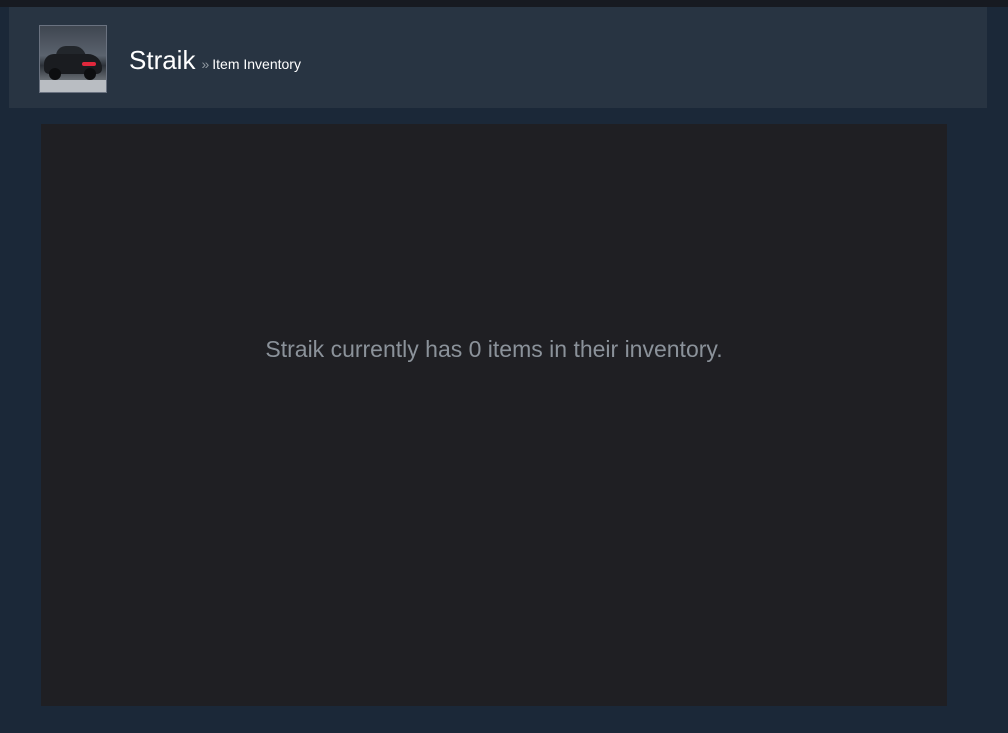 This screenshot has height=733, width=1008. Describe the element at coordinates (256, 64) in the screenshot. I see `breadcrumb-subpage: Item Inventory` at that location.